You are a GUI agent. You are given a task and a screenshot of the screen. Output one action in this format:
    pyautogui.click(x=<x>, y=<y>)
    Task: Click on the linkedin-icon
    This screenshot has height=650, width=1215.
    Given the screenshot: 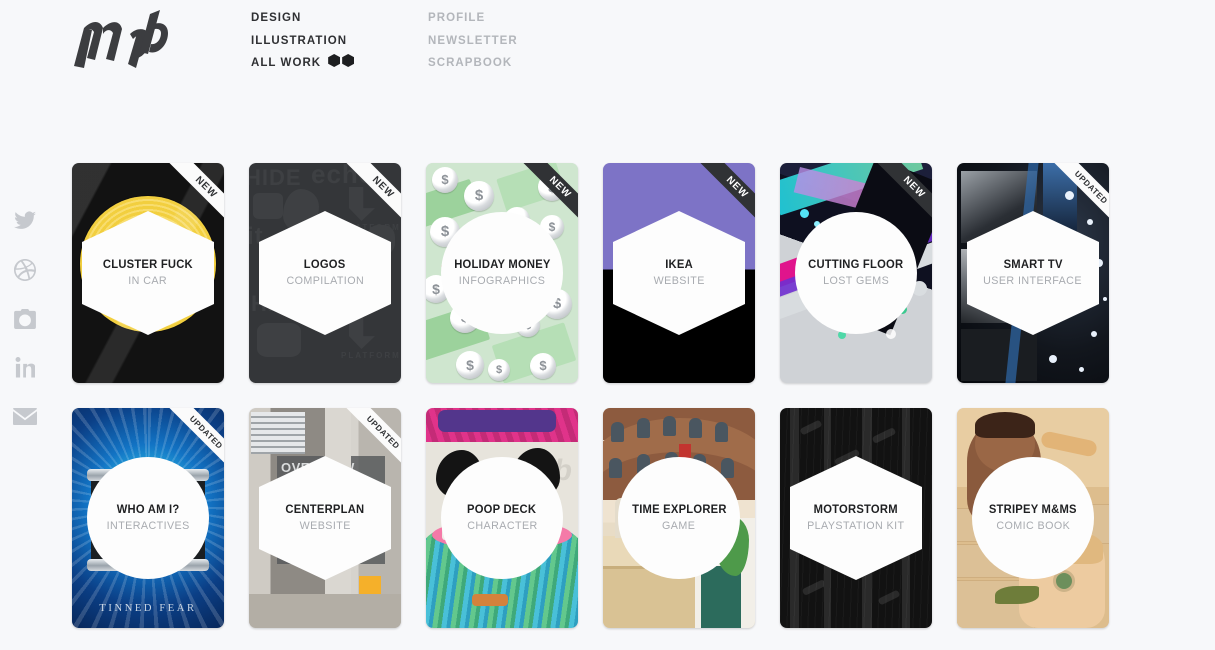 What is the action you would take?
    pyautogui.click(x=25, y=367)
    